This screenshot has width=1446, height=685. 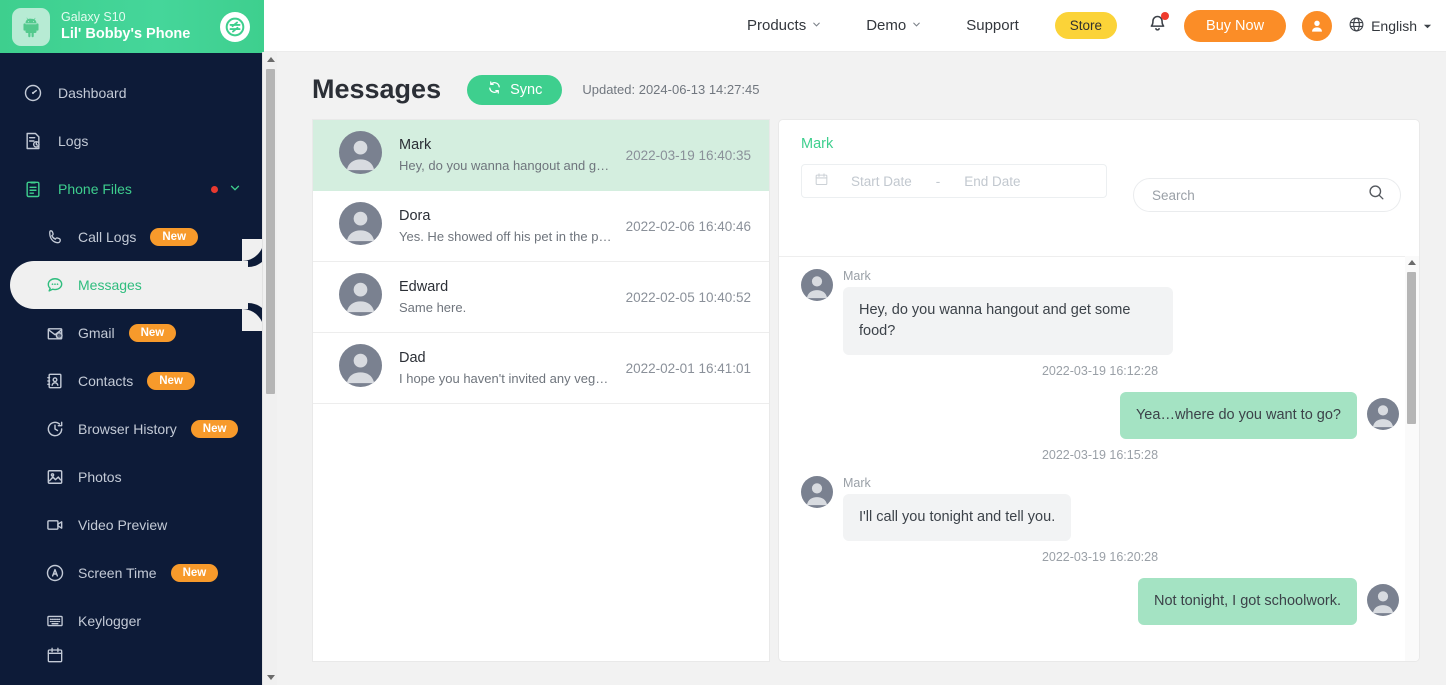 I want to click on page-scrollbar, so click(x=269, y=368).